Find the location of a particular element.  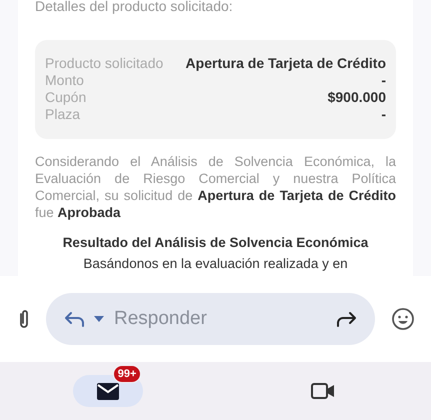

dropdown-caret-icon is located at coordinates (99, 319).